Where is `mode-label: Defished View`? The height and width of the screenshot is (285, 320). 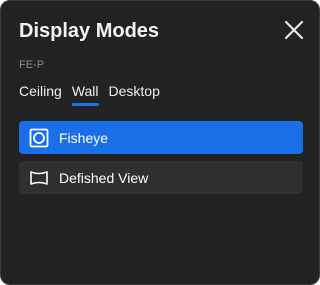 mode-label: Defished View is located at coordinates (104, 177).